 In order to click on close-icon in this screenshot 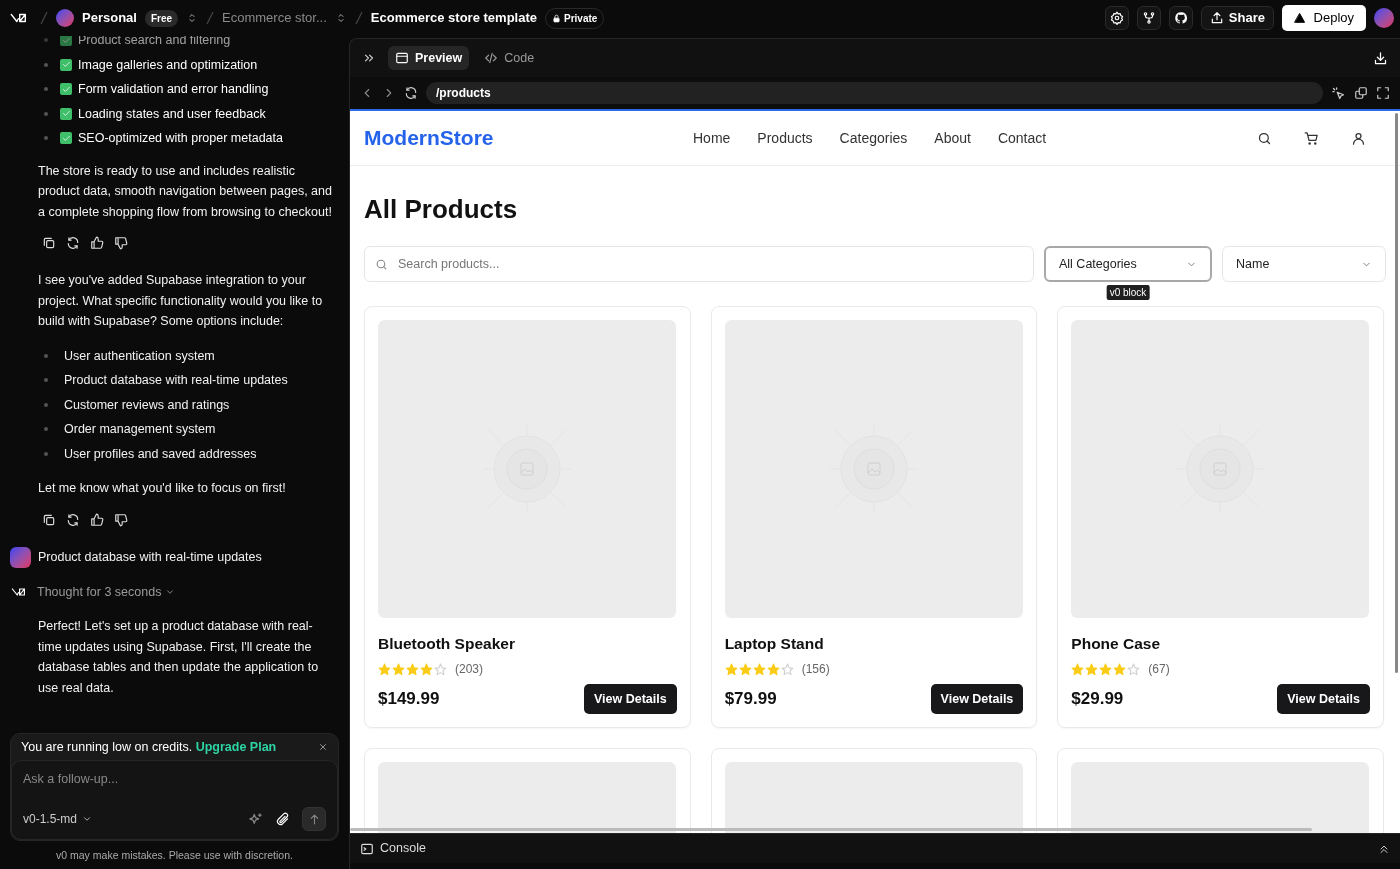, I will do `click(323, 747)`.